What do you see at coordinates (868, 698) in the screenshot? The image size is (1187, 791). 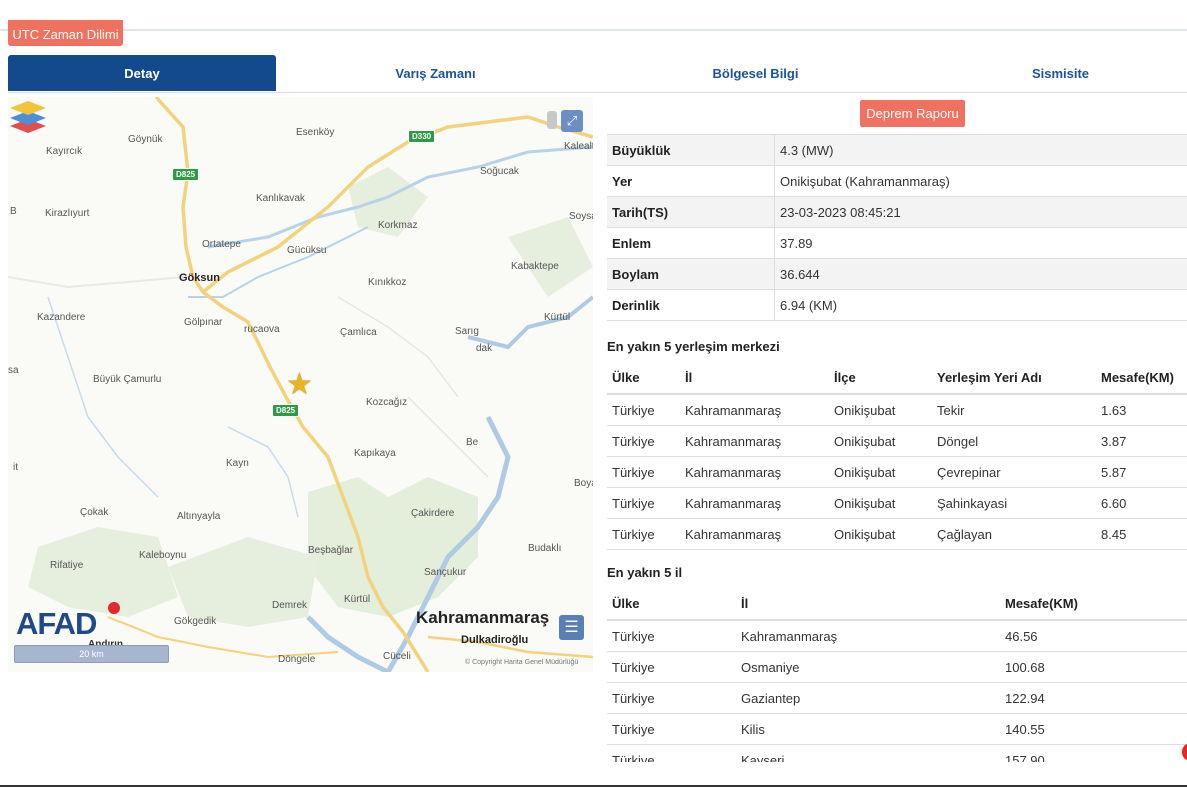 I see `table-cell: Gaziantep` at bounding box center [868, 698].